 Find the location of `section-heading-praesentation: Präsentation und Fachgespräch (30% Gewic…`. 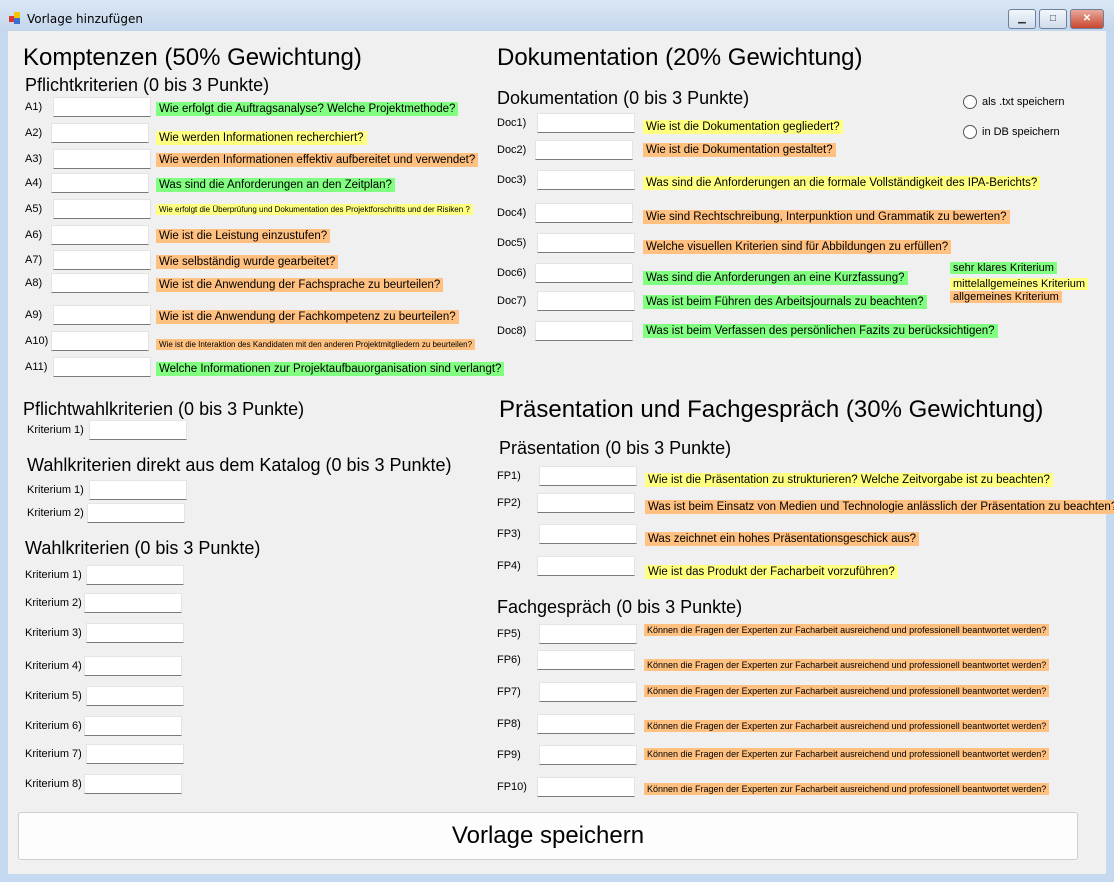

section-heading-praesentation: Präsentation und Fachgespräch (30% Gewic… is located at coordinates (771, 409).